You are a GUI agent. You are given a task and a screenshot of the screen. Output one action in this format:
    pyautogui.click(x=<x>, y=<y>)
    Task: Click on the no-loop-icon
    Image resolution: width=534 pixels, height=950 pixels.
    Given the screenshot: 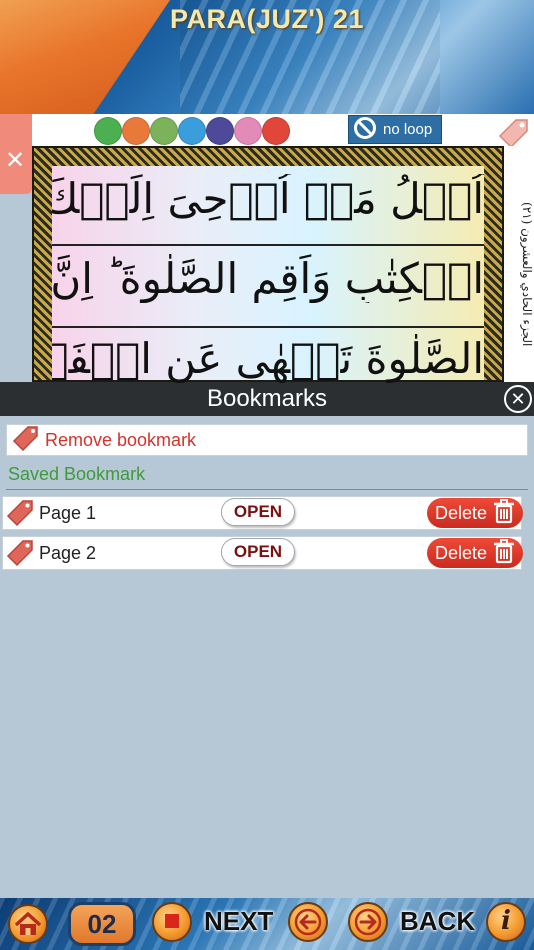 What is the action you would take?
    pyautogui.click(x=368, y=130)
    